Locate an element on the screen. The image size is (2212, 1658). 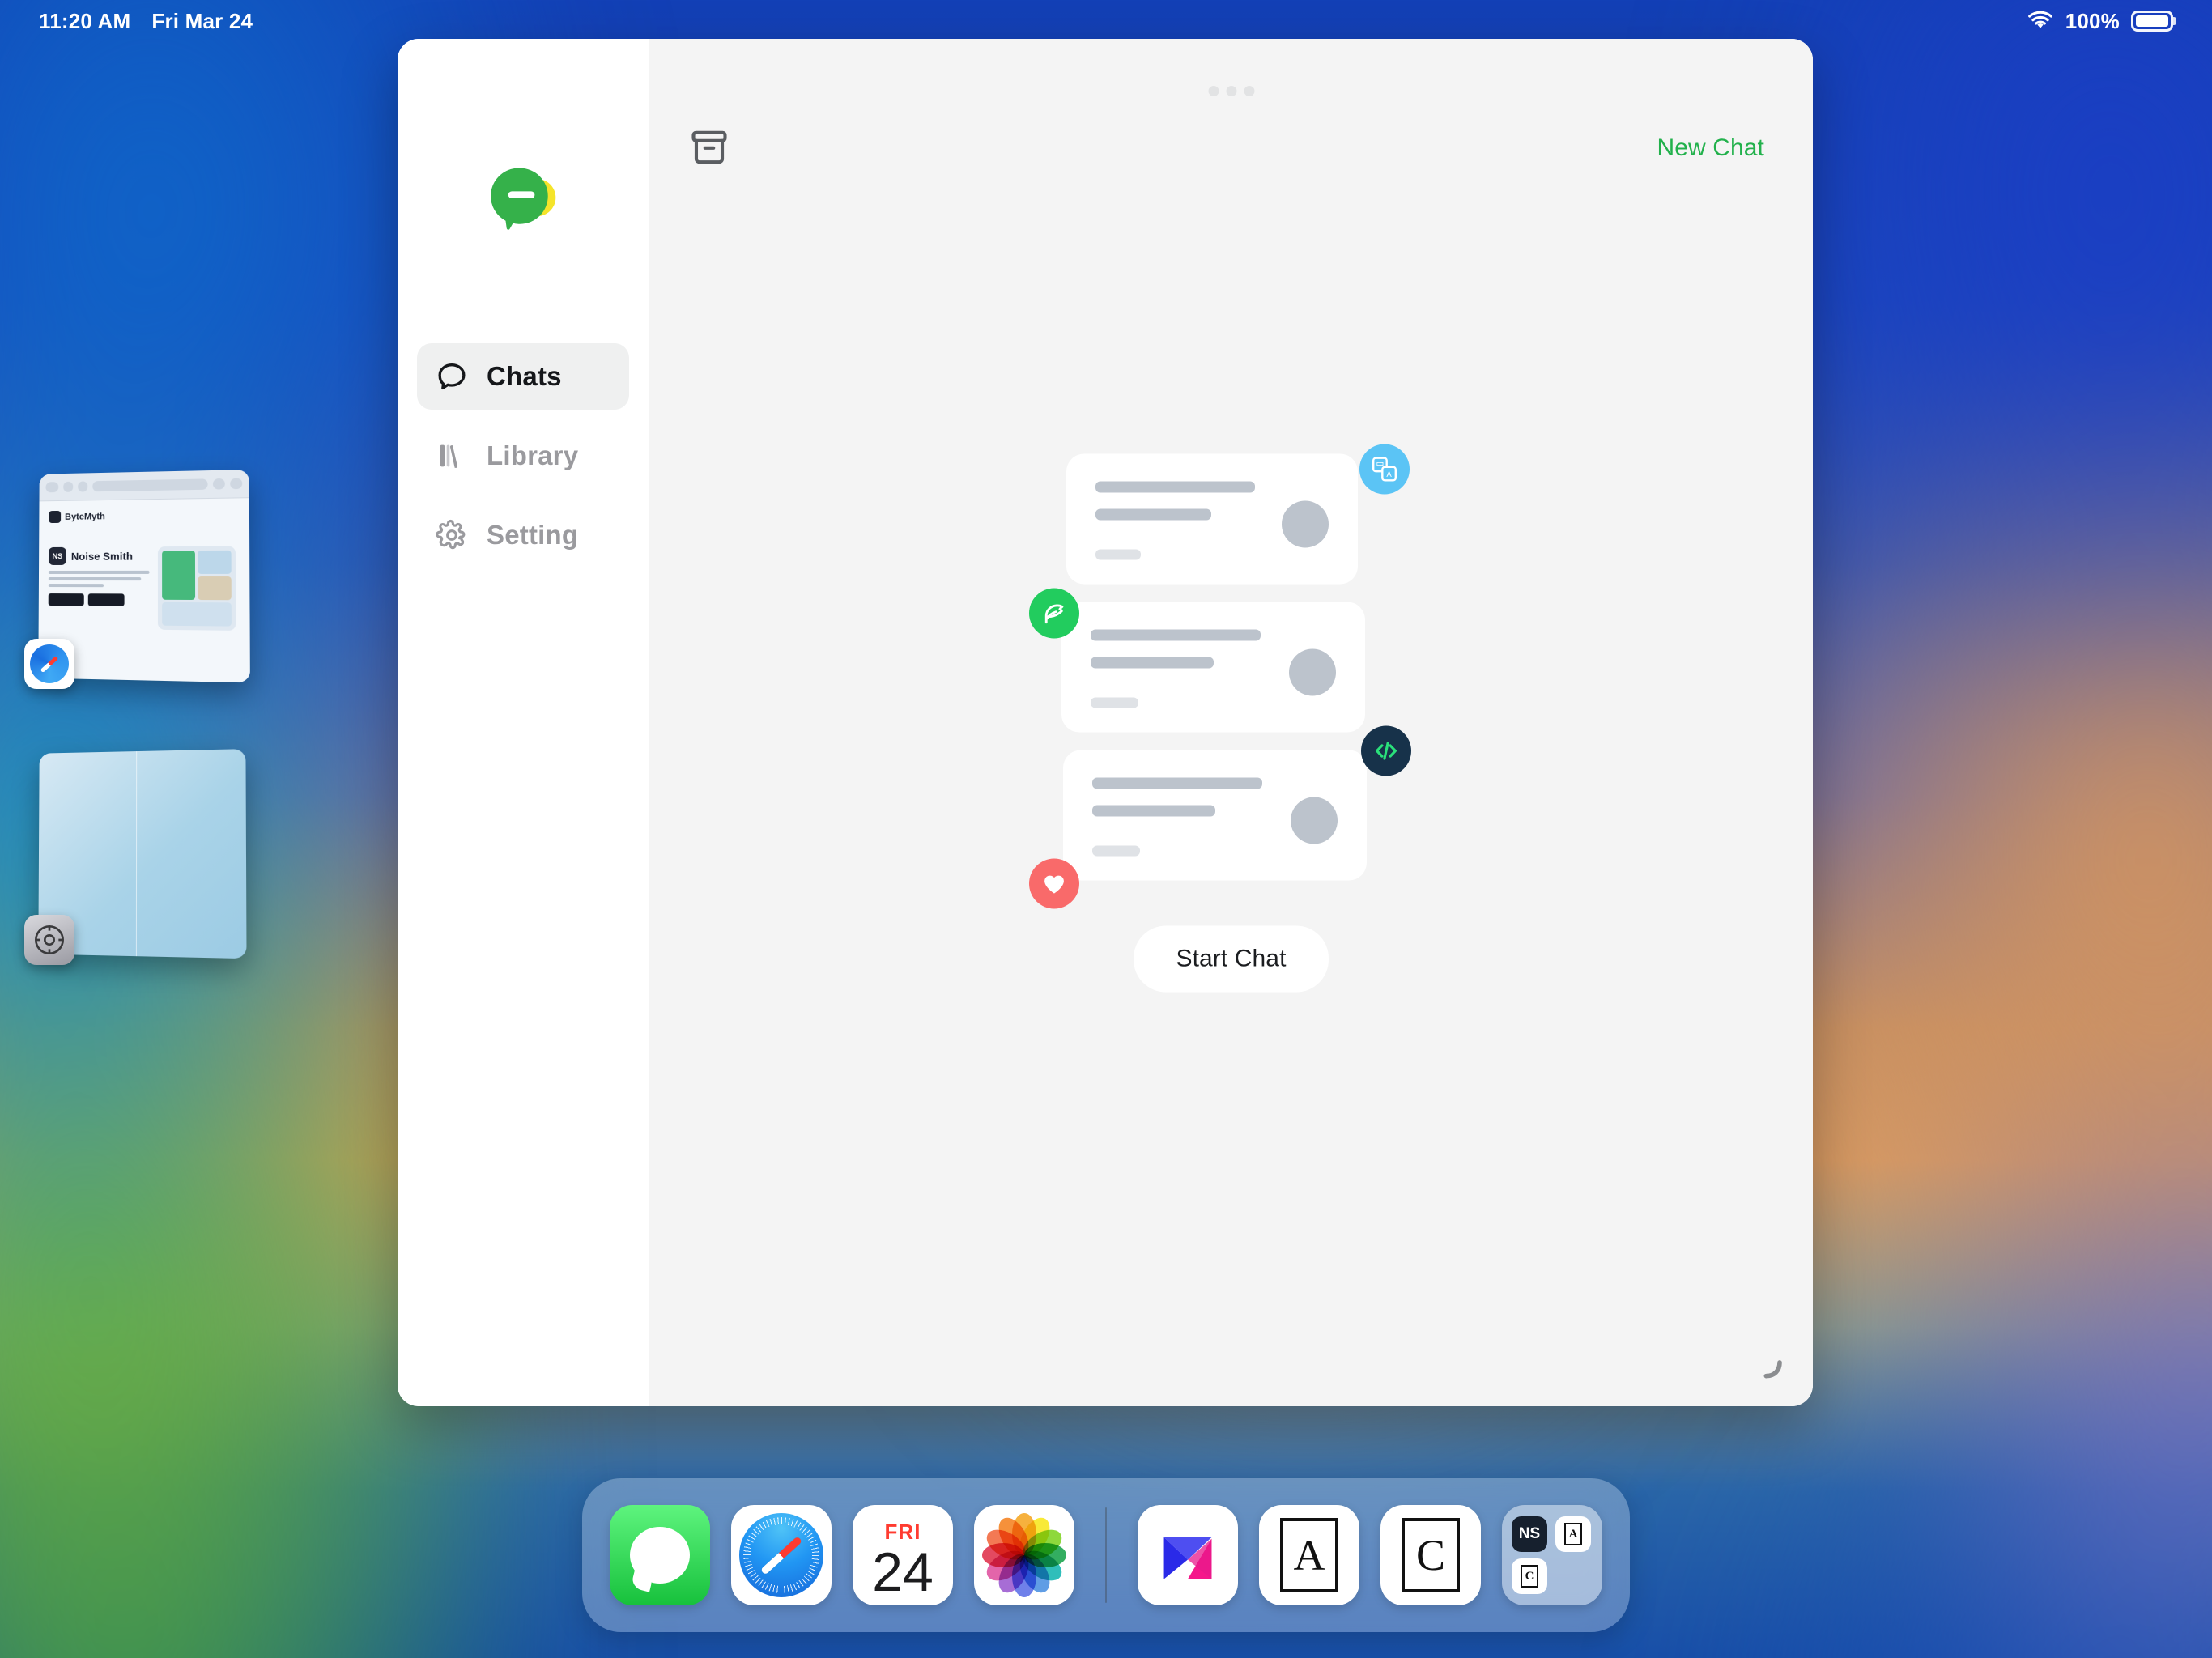
page-hero: NS Noise Smith is located at coordinates (144, 588).